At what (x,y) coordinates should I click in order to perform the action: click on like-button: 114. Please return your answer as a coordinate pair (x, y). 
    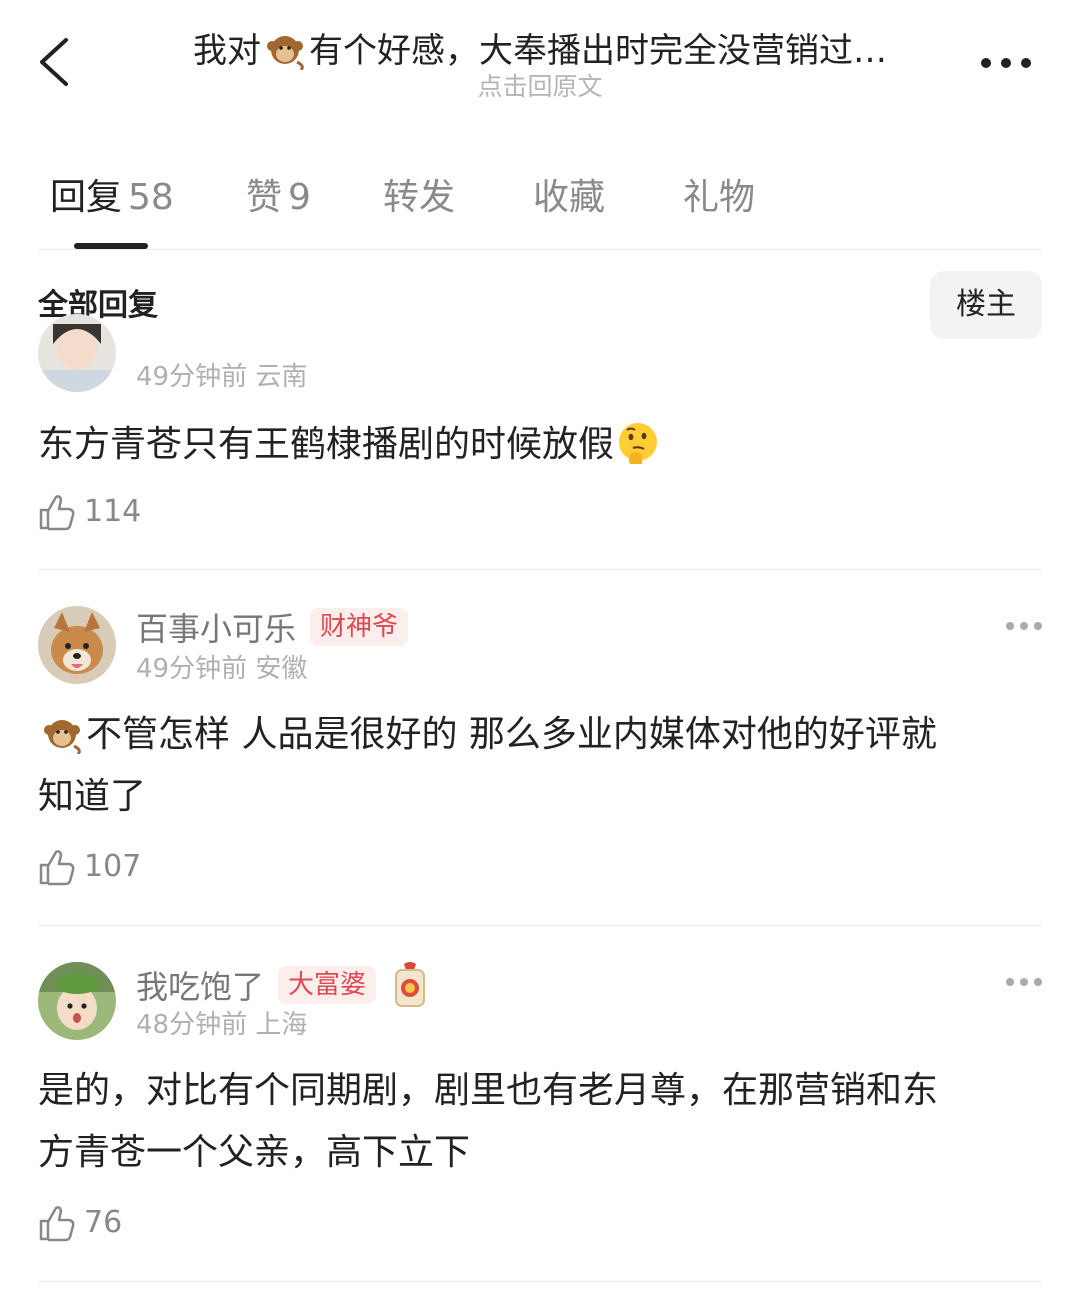
    Looking at the image, I should click on (89, 512).